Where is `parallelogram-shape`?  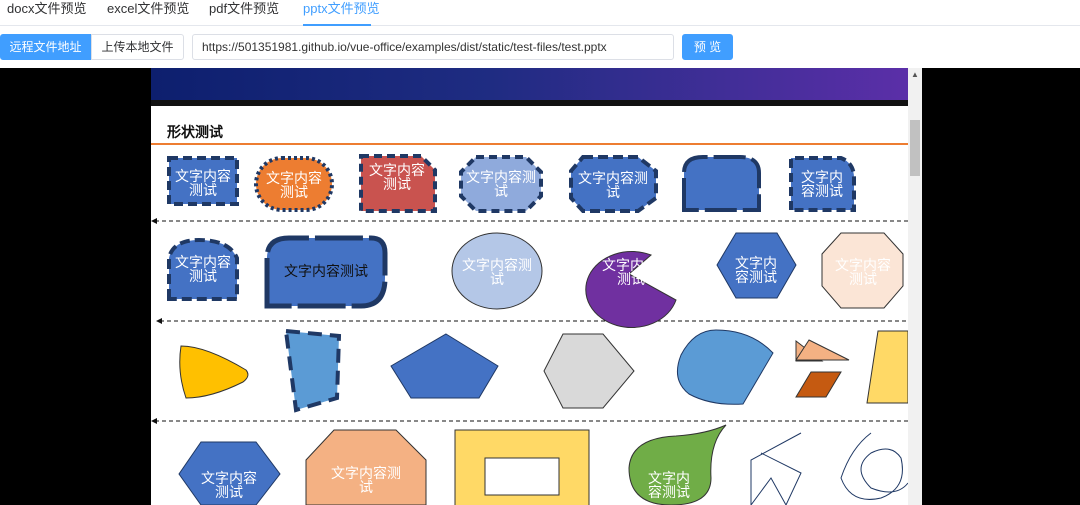 parallelogram-shape is located at coordinates (818, 384).